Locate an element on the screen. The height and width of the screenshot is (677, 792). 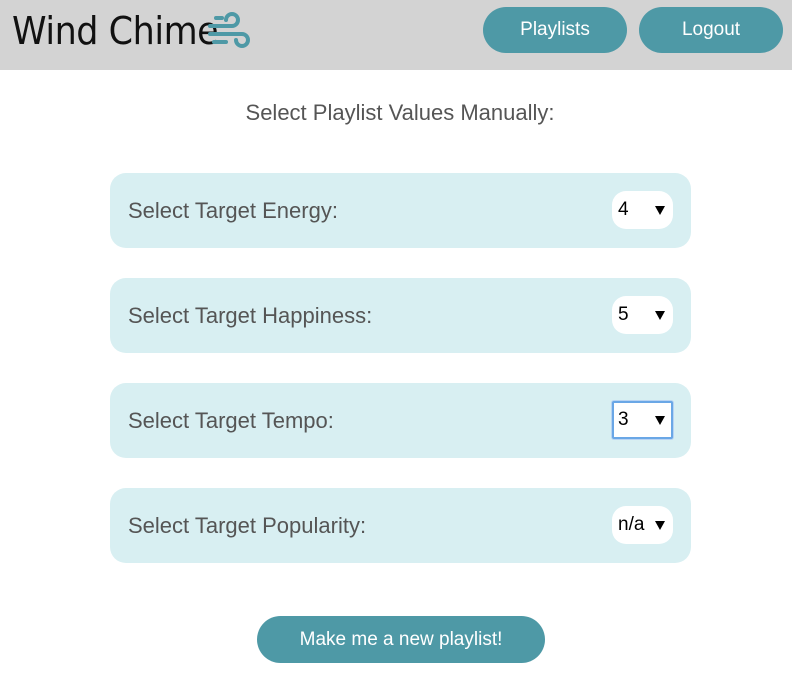
playlists-button: Playlists is located at coordinates (555, 30).